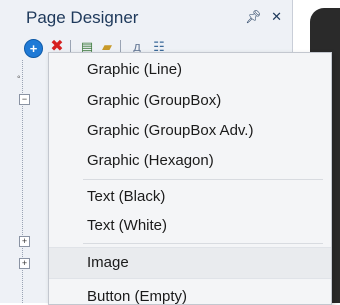  I want to click on menu-item-label: Graphic (GroupBox Adv.), so click(170, 130).